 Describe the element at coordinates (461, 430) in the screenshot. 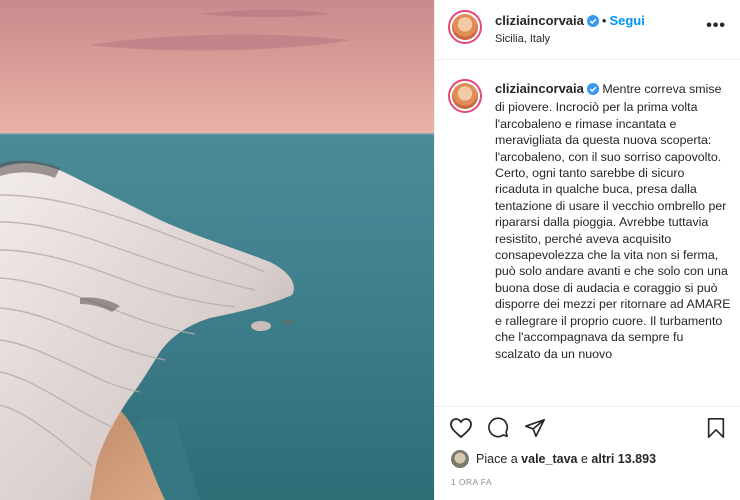

I see `heart-icon` at that location.